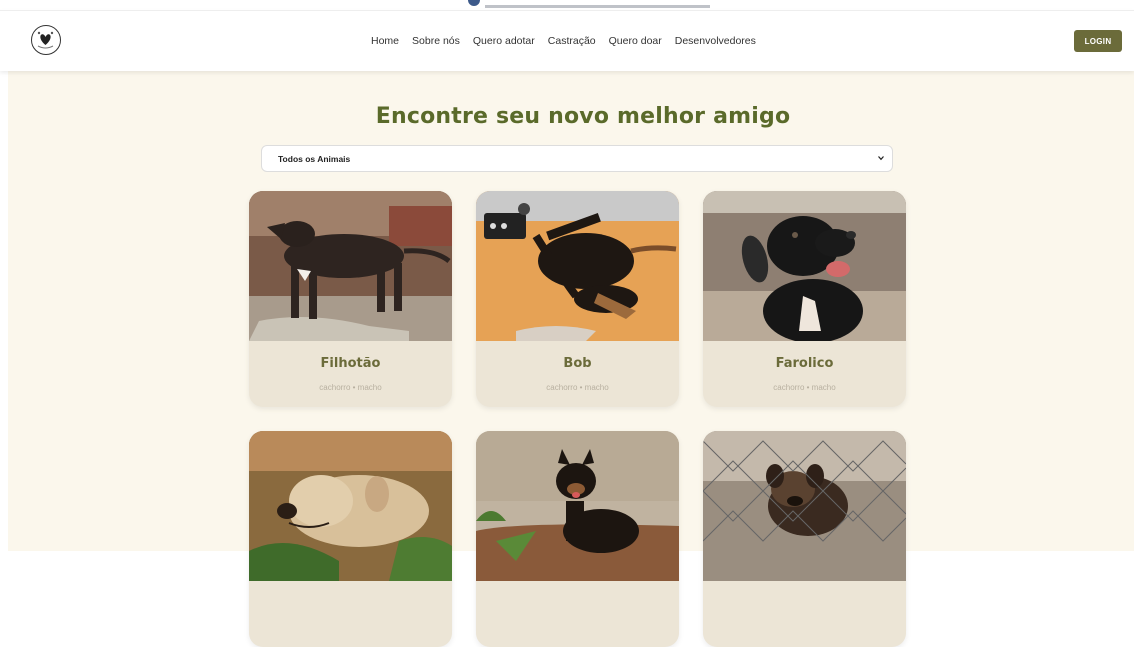 The width and height of the screenshot is (1134, 647). I want to click on nav-item-sobre-nos: Sobre nós, so click(436, 41).